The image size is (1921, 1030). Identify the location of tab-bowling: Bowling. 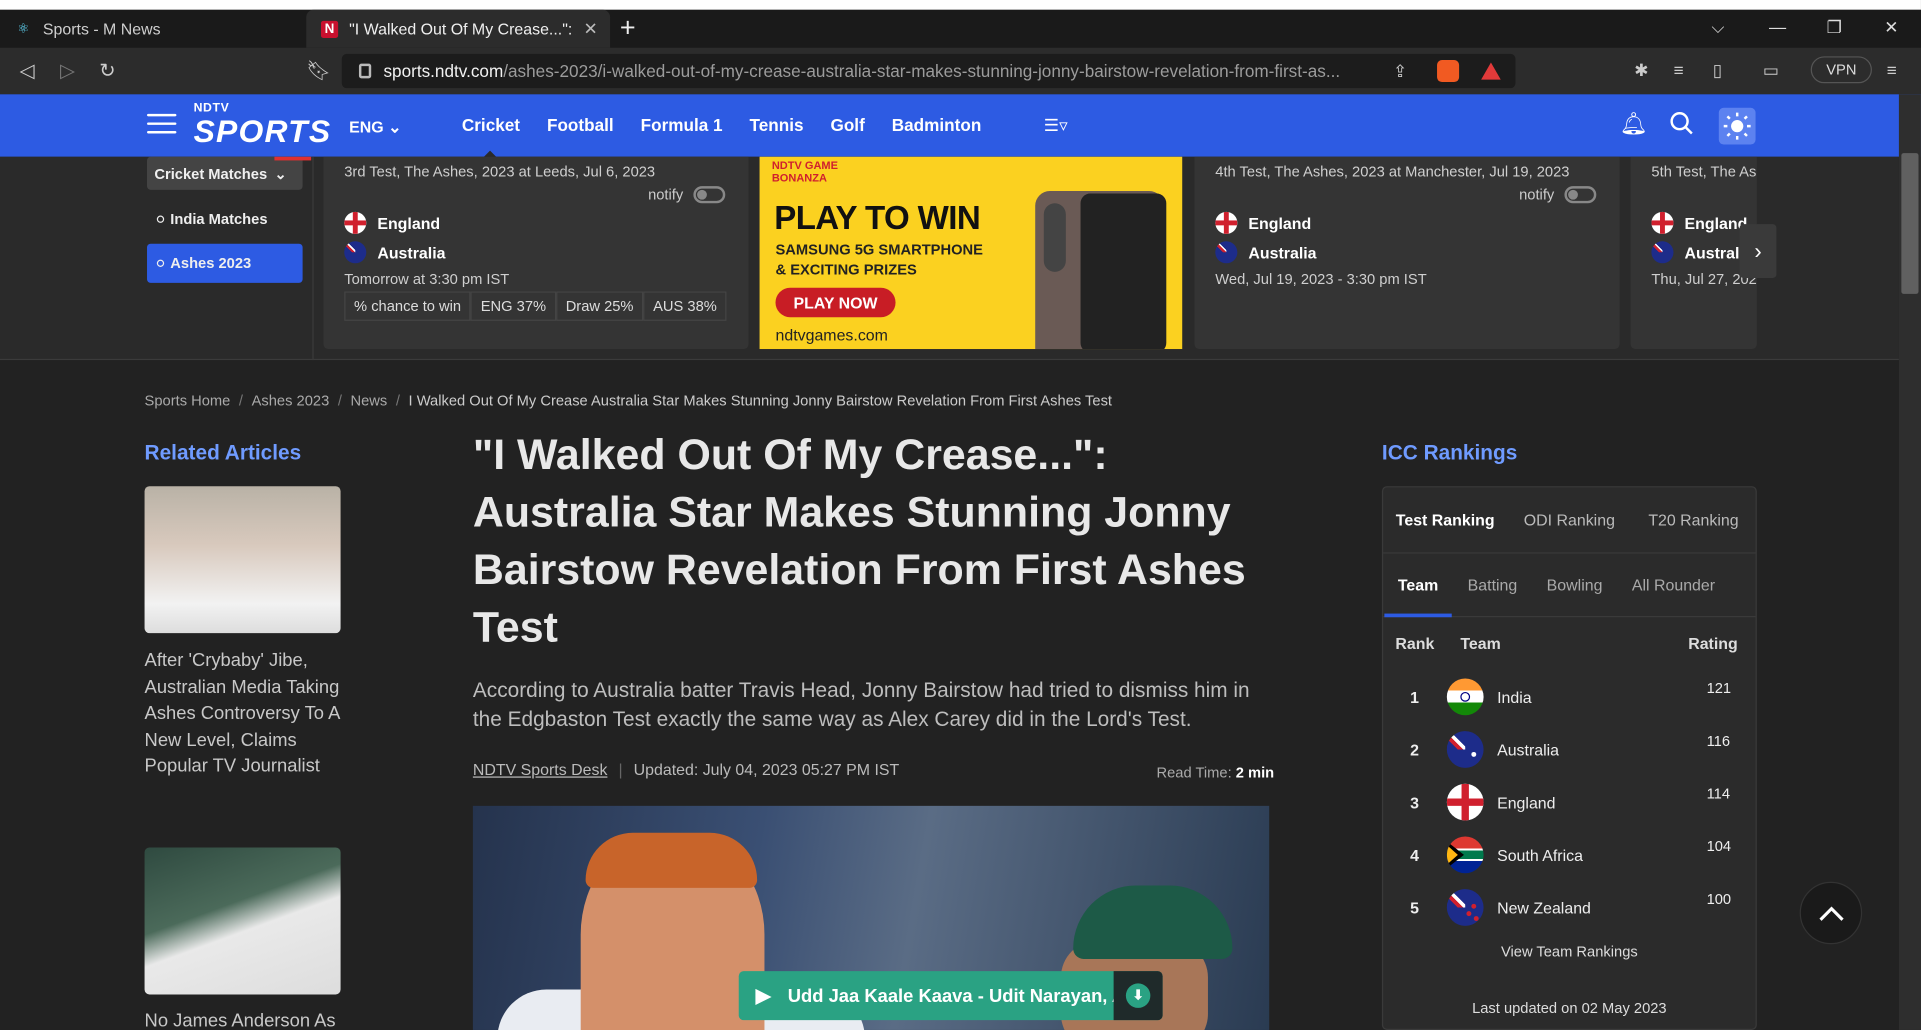
(1574, 585).